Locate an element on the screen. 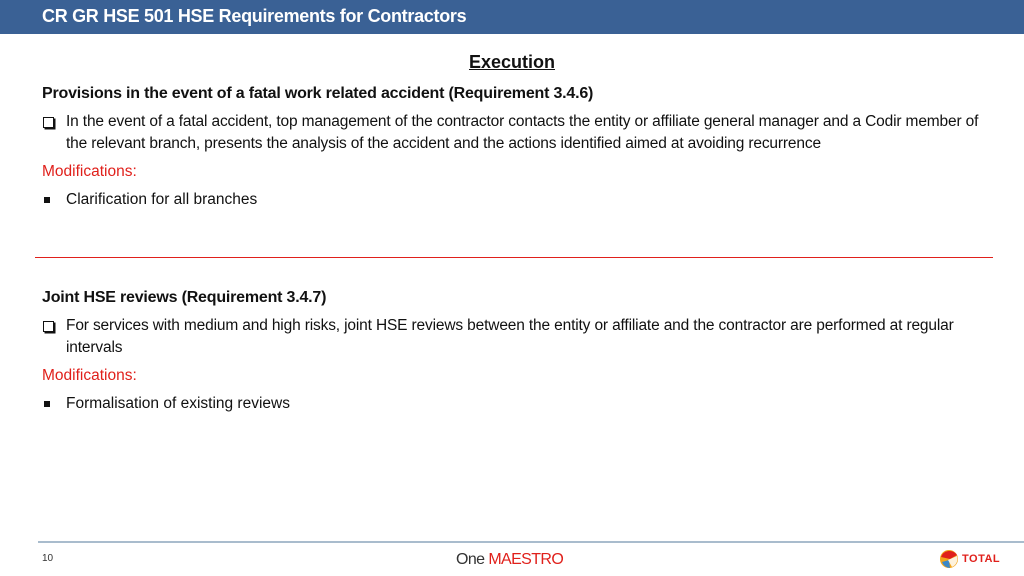  page-number: 10 is located at coordinates (48, 558).